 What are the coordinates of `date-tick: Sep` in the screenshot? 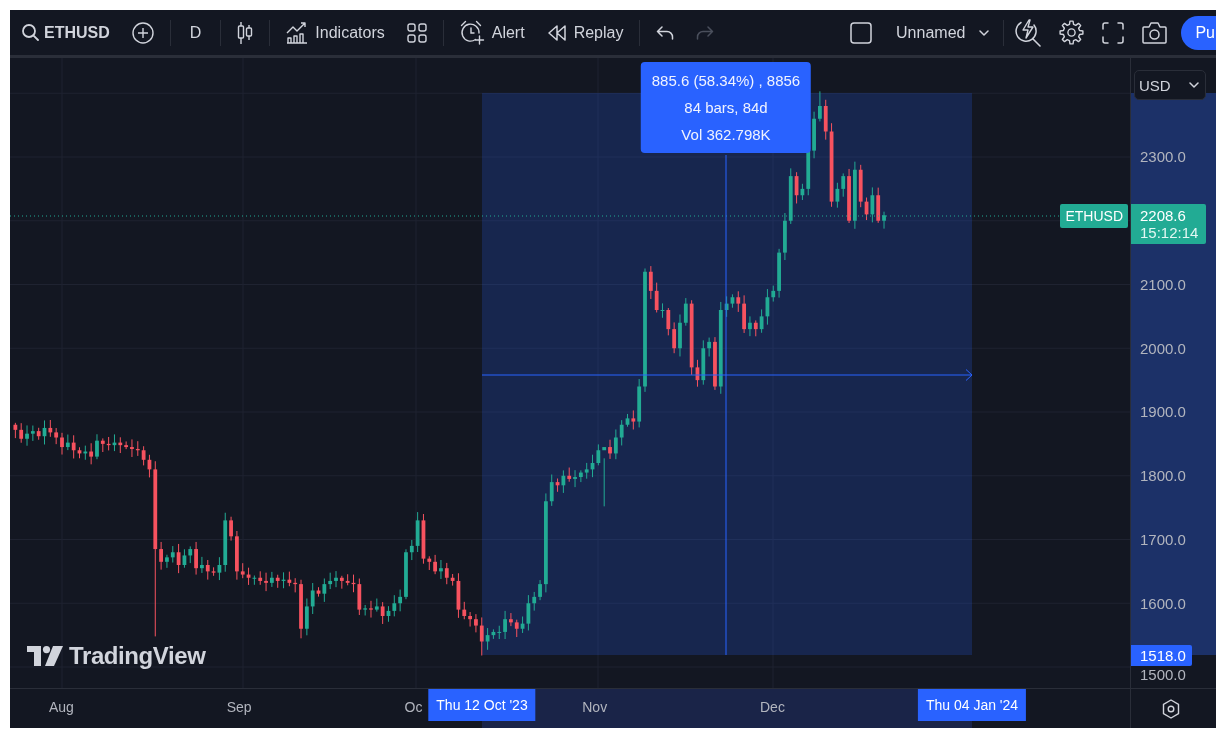 It's located at (239, 707).